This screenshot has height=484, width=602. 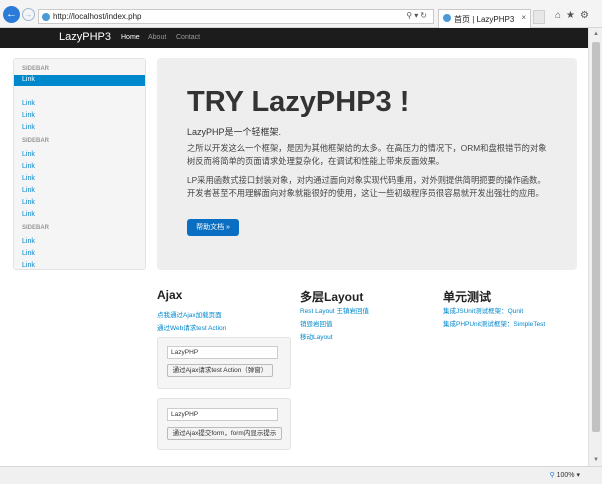 I want to click on tab-favicon-icon, so click(x=447, y=18).